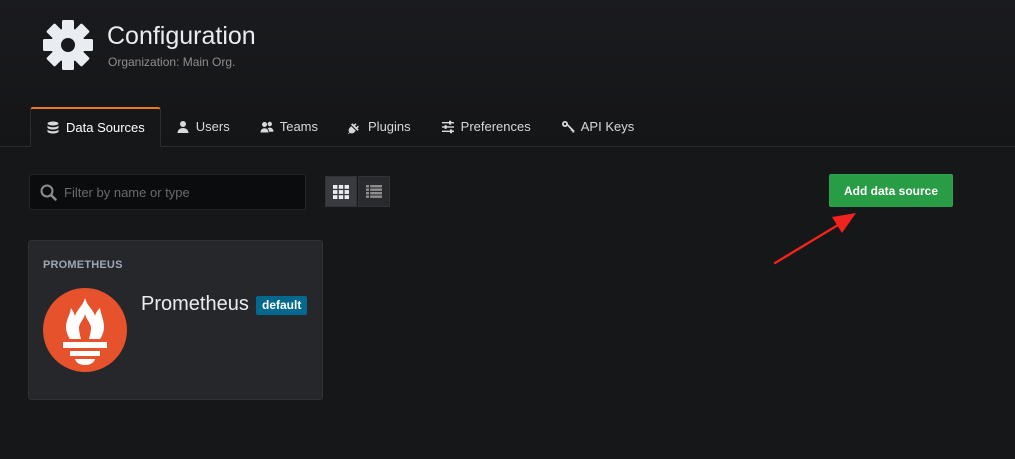 This screenshot has width=1015, height=459. What do you see at coordinates (607, 126) in the screenshot?
I see `tab-label: API Keys` at bounding box center [607, 126].